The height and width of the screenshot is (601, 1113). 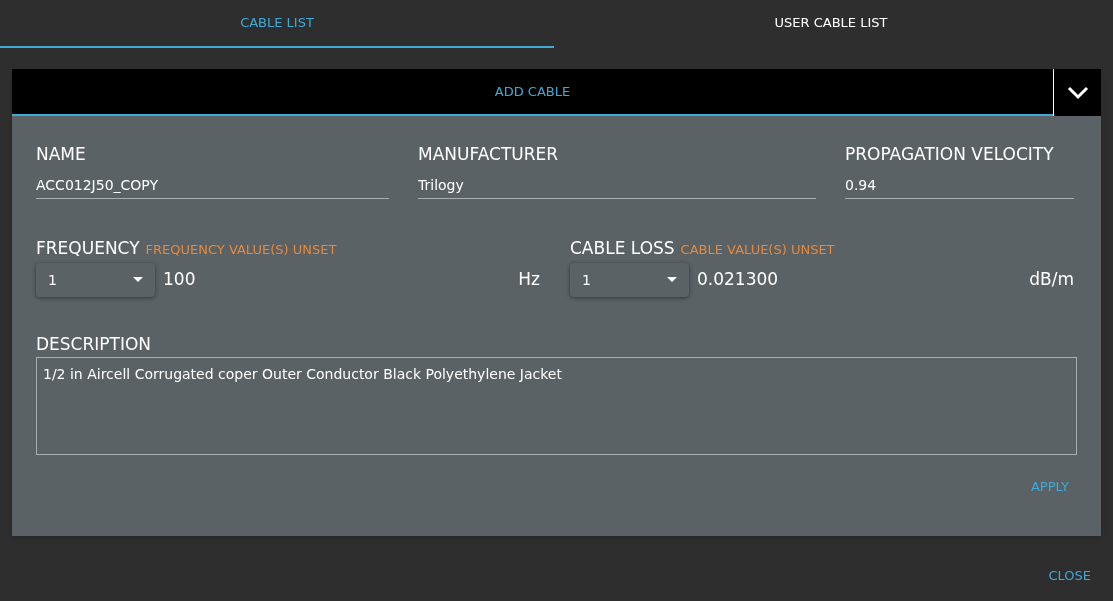 I want to click on unit-text: dB/m, so click(x=1051, y=280).